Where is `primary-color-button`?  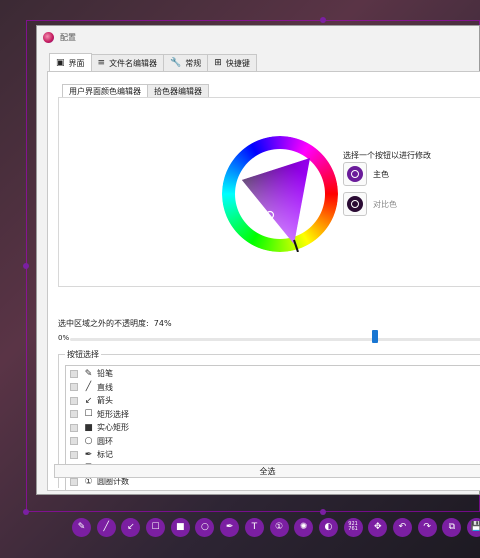 primary-color-button is located at coordinates (355, 174).